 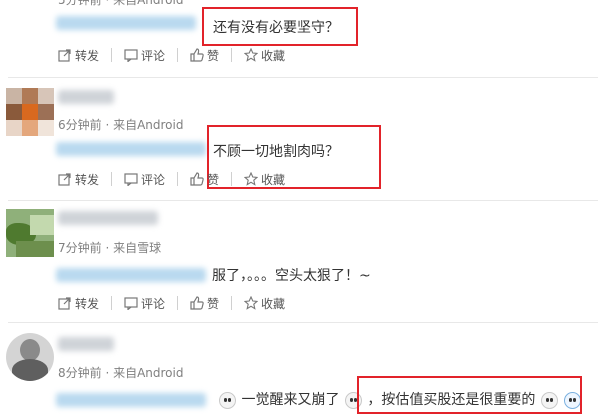 What do you see at coordinates (110, 248) in the screenshot?
I see `comment-meta: 7分钟前 · 来自雪球` at bounding box center [110, 248].